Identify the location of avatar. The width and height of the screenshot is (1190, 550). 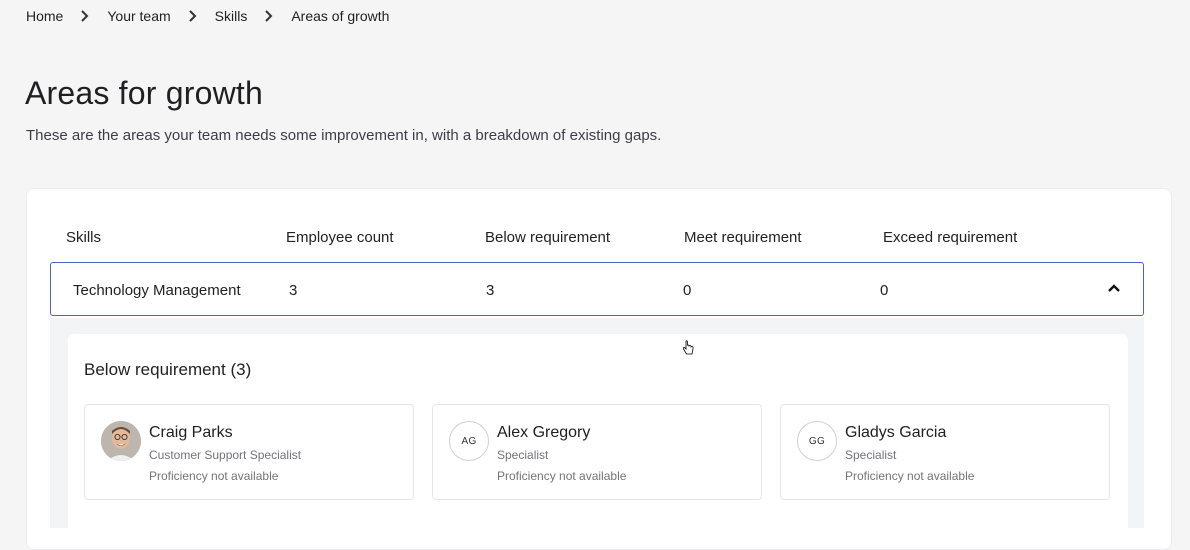
(121, 441).